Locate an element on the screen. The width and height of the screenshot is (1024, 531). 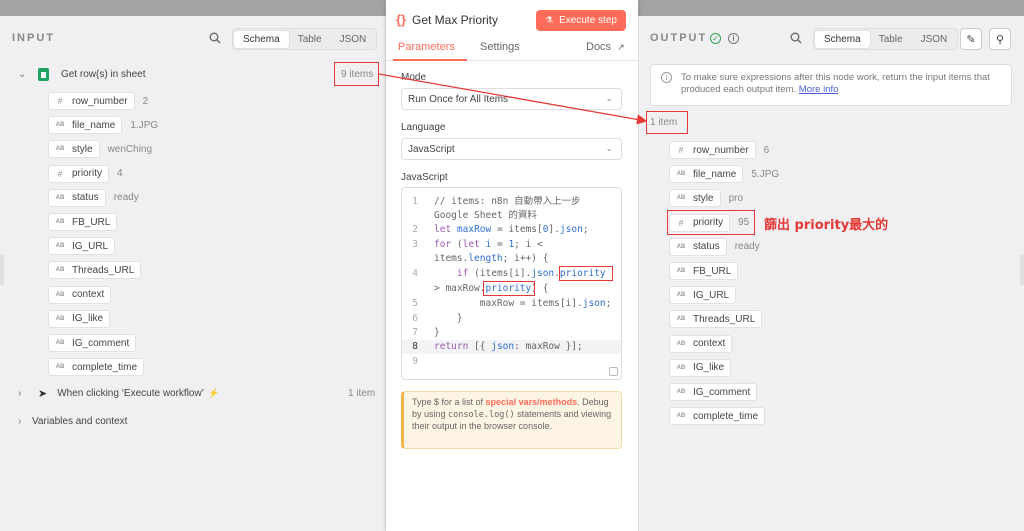
annotation-arrow is located at coordinates (513, 99).